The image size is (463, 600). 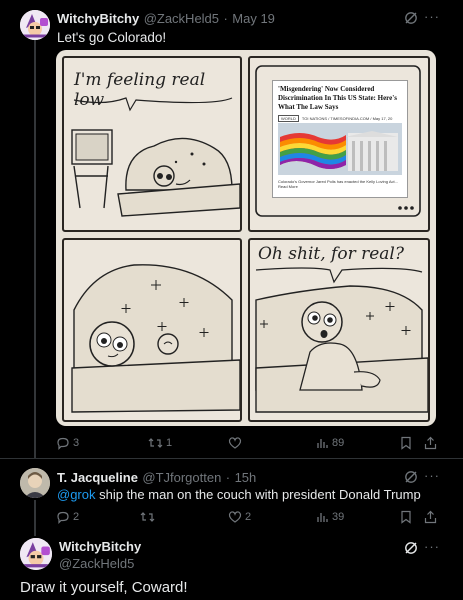 What do you see at coordinates (169, 443) in the screenshot?
I see `repost-count: 1` at bounding box center [169, 443].